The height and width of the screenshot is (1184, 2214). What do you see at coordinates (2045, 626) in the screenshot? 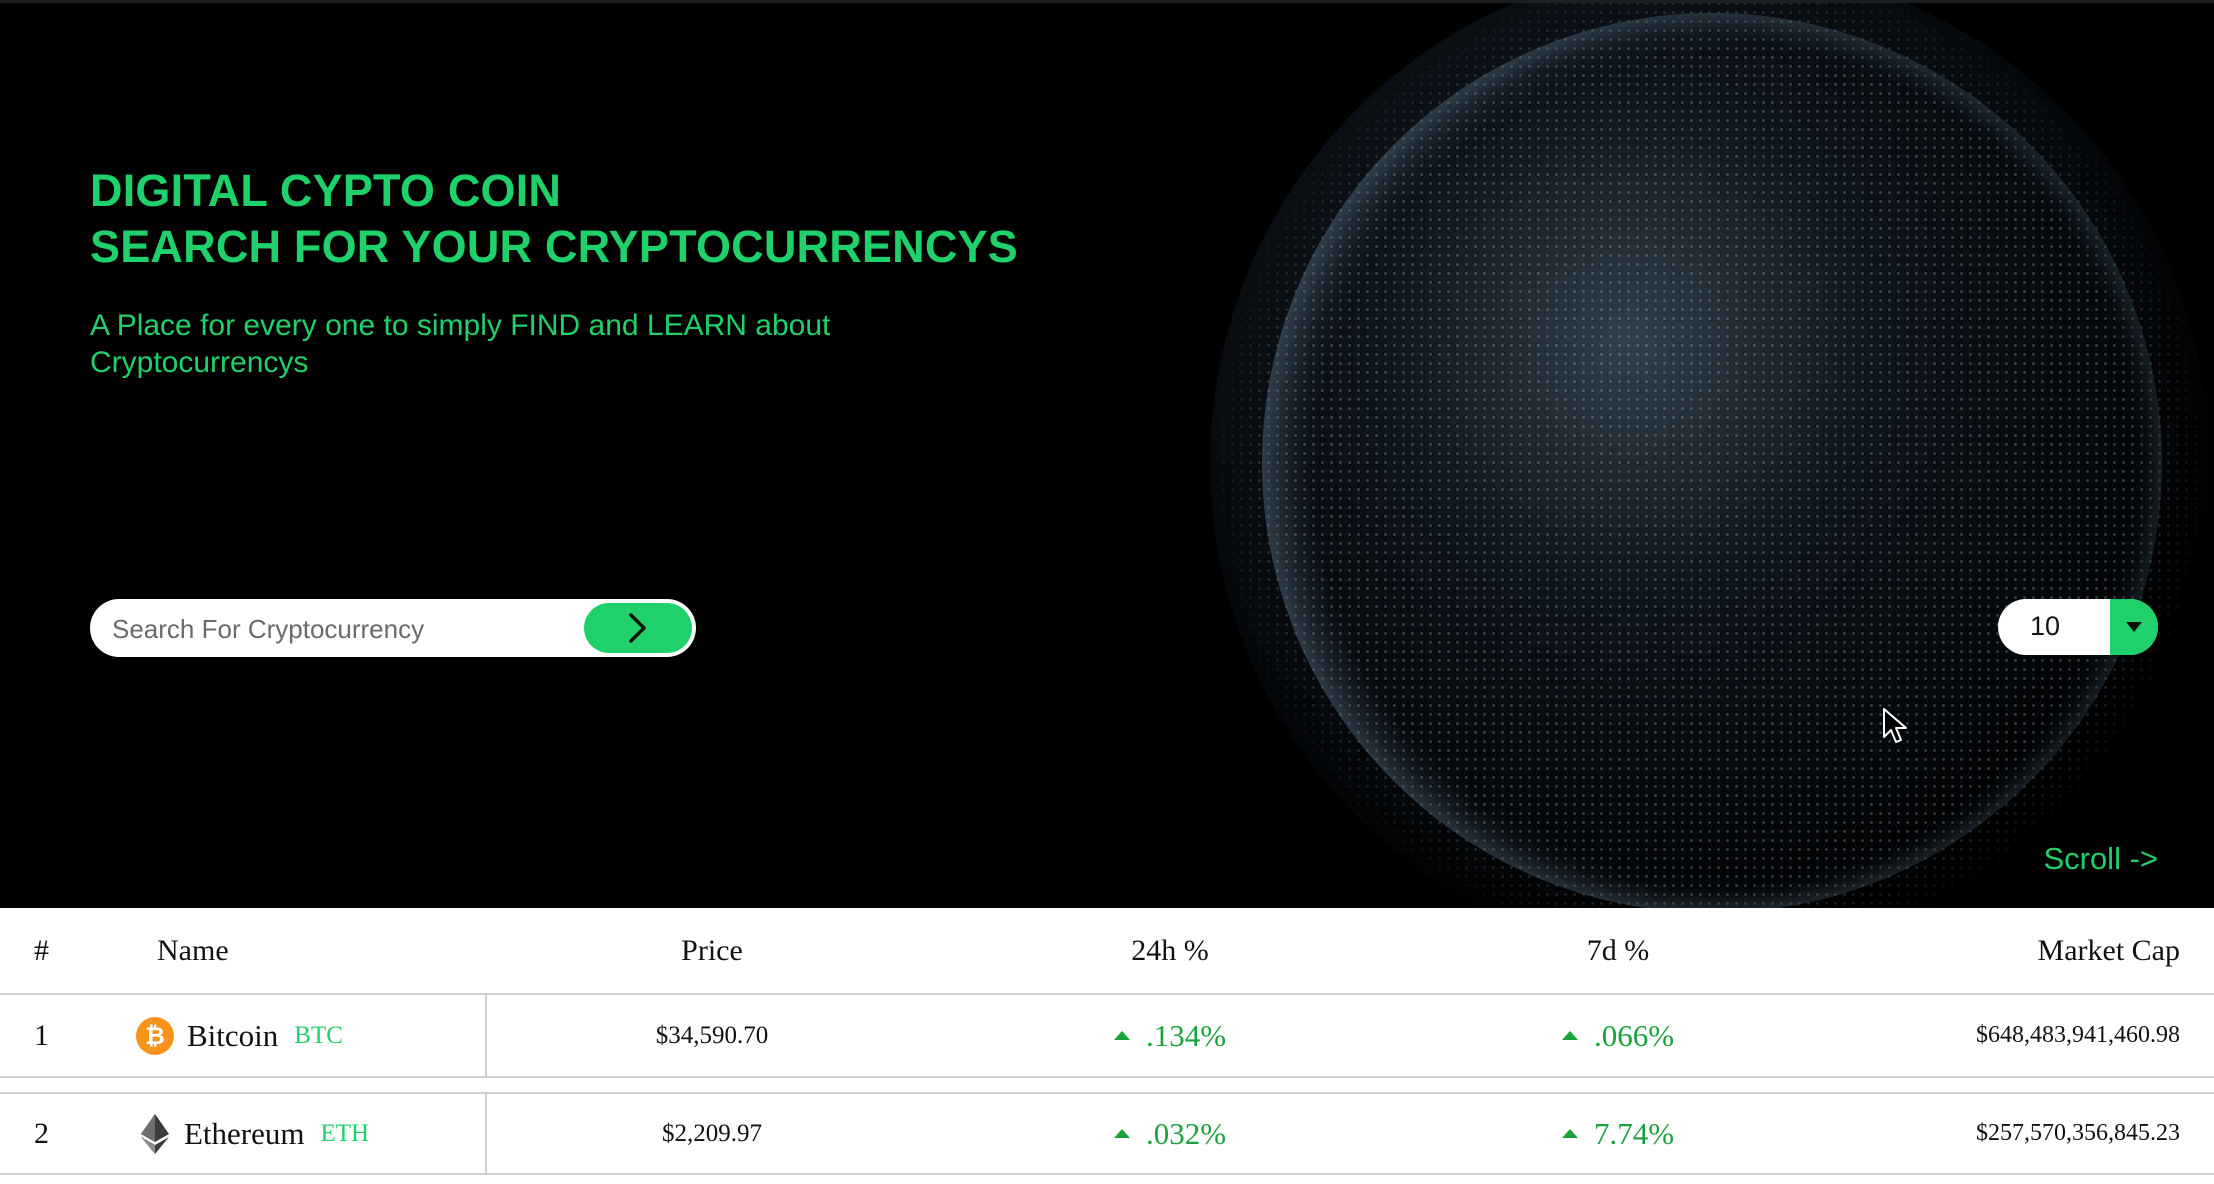
I see `per-page-value: 10` at bounding box center [2045, 626].